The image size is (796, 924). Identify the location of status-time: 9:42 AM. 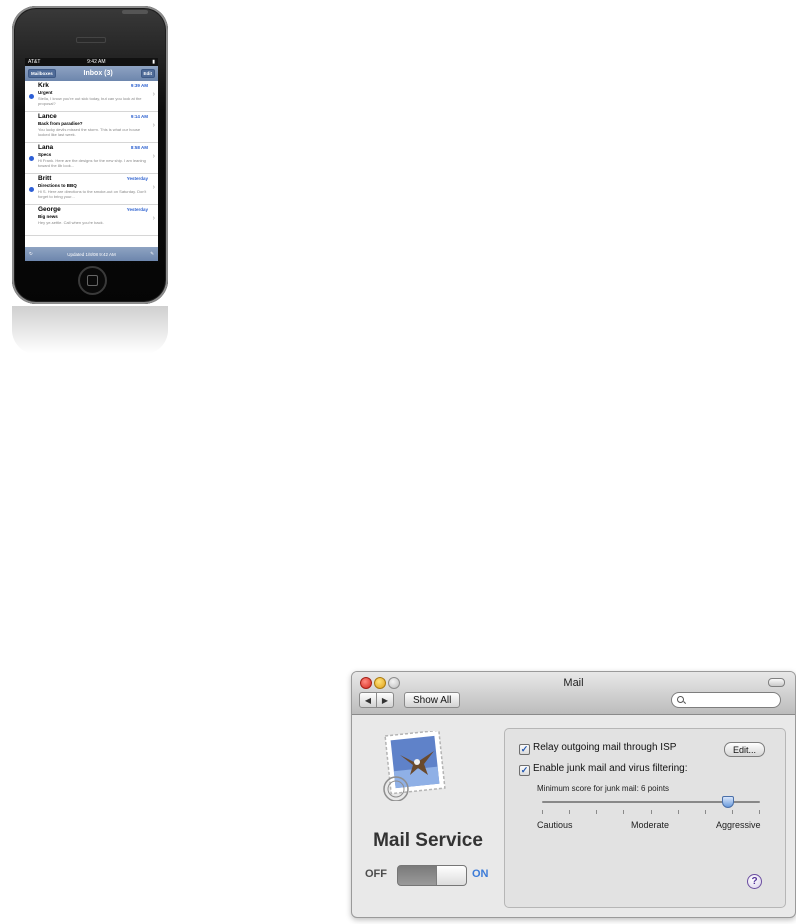
(96, 62).